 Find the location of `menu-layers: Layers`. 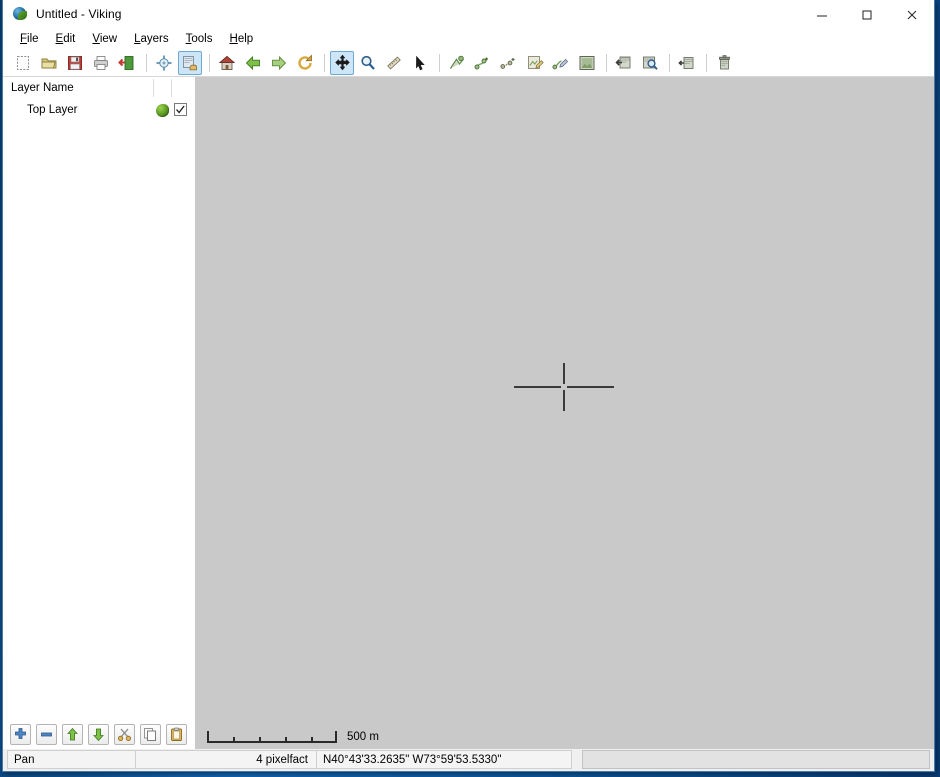

menu-layers: Layers is located at coordinates (153, 39).